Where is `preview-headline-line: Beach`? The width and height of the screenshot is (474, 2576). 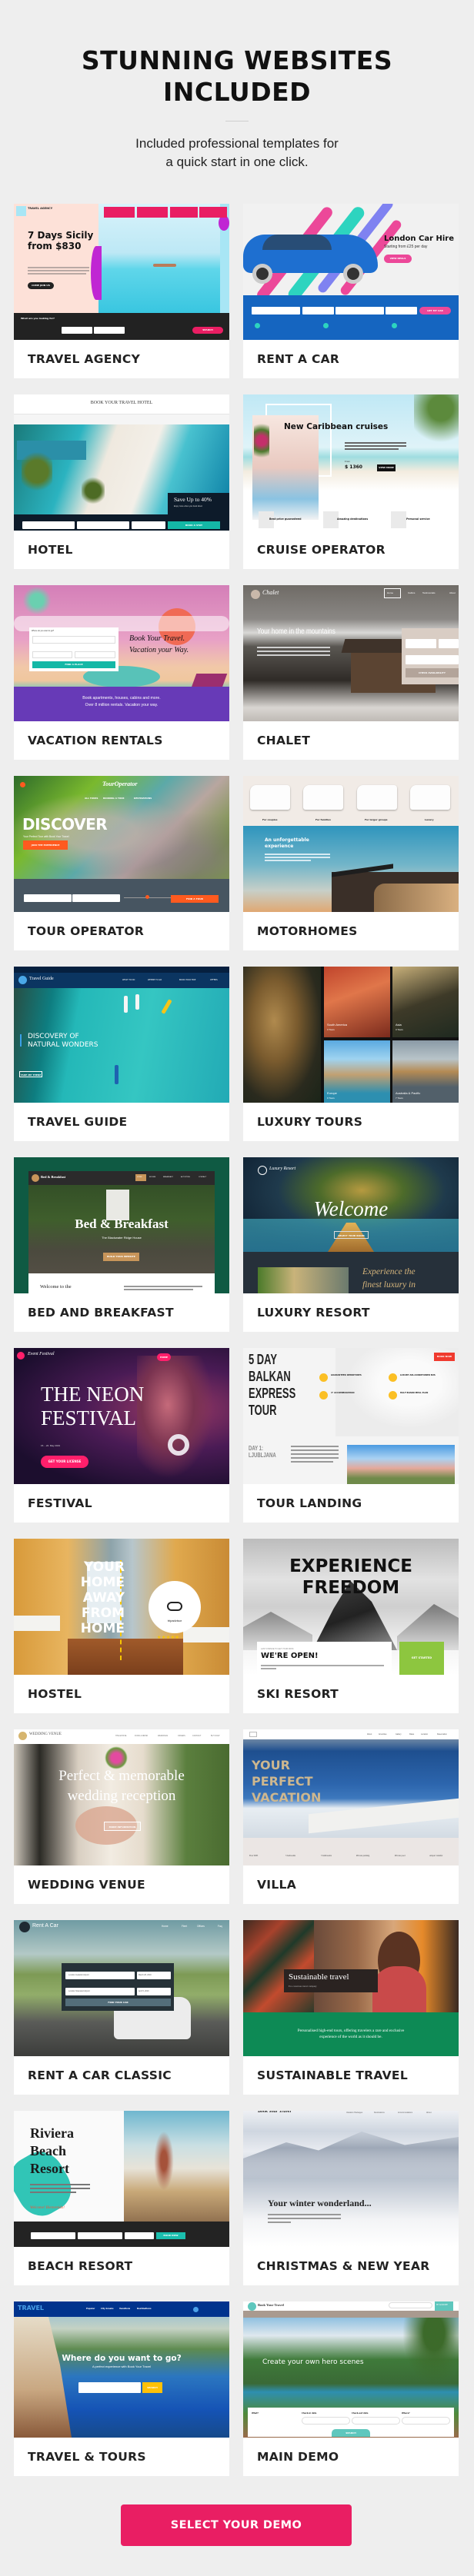
preview-headline-line: Beach is located at coordinates (48, 2150).